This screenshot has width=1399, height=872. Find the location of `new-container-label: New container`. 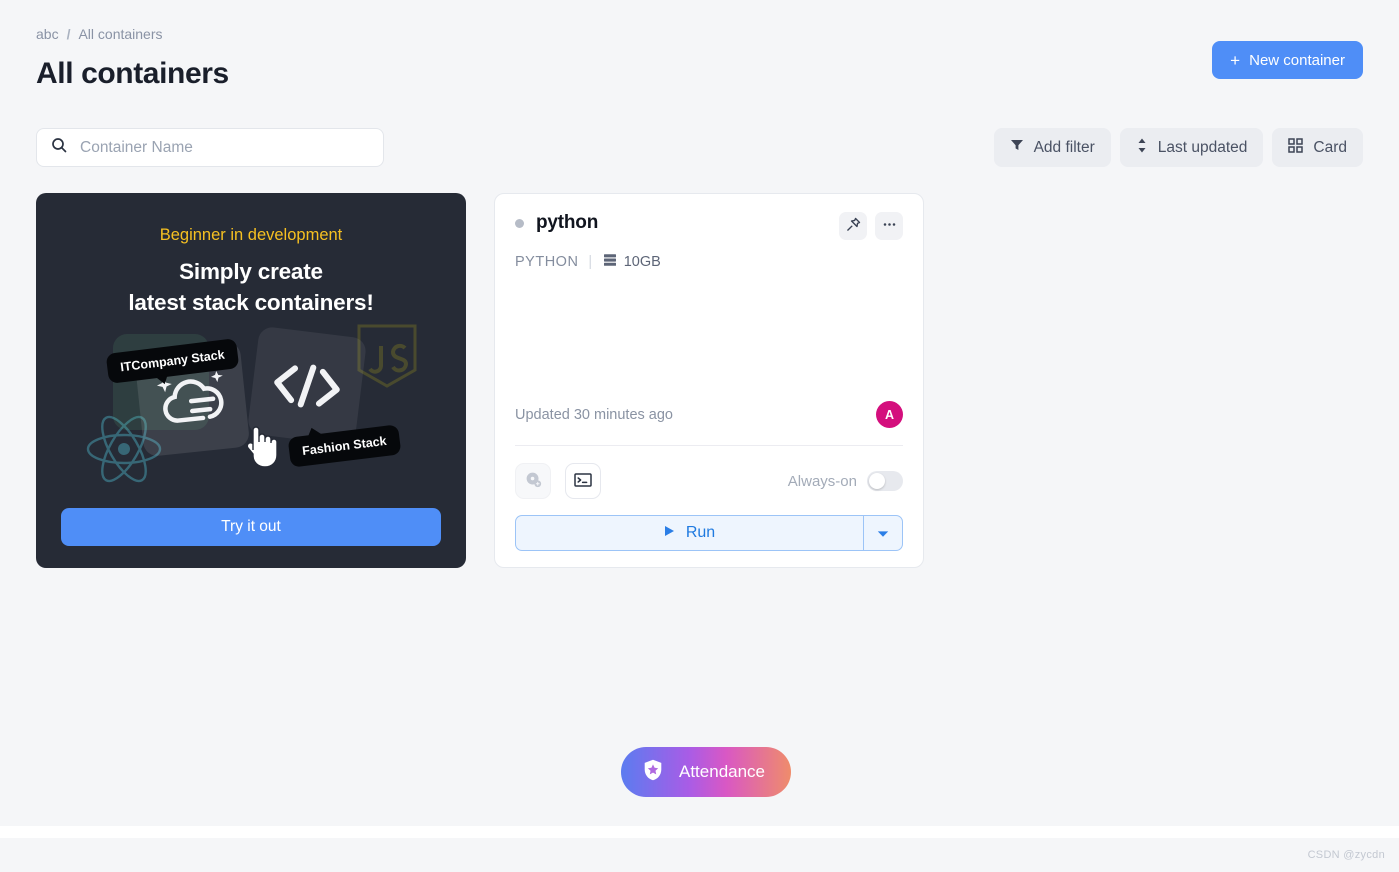

new-container-label: New container is located at coordinates (1297, 60).